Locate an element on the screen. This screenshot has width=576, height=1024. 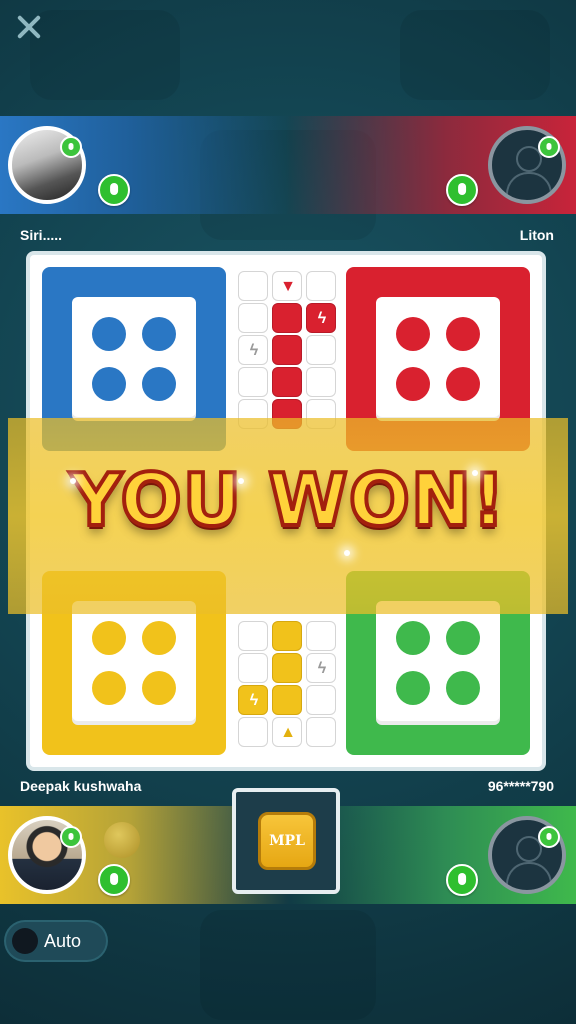
board-cell-arrow: ▼ is located at coordinates (287, 286).